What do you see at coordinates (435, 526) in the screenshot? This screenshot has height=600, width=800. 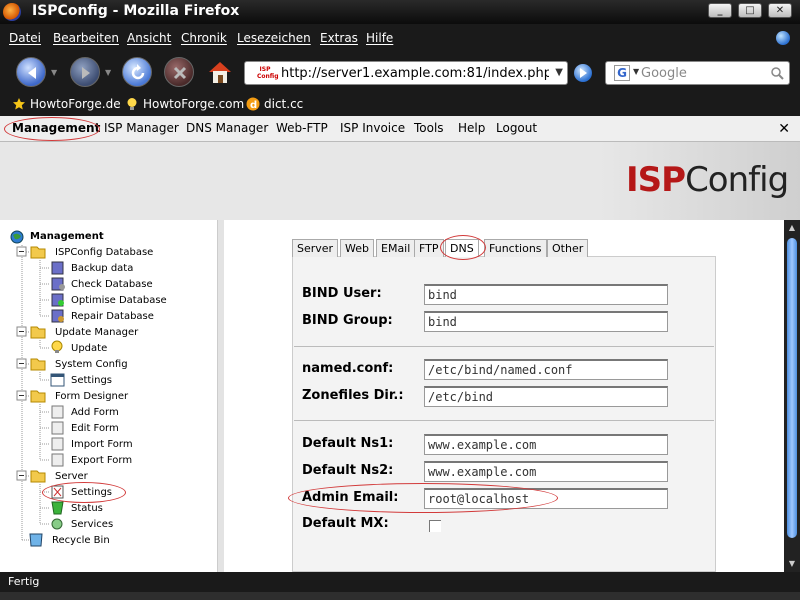 I see `default-mx-checkbox` at bounding box center [435, 526].